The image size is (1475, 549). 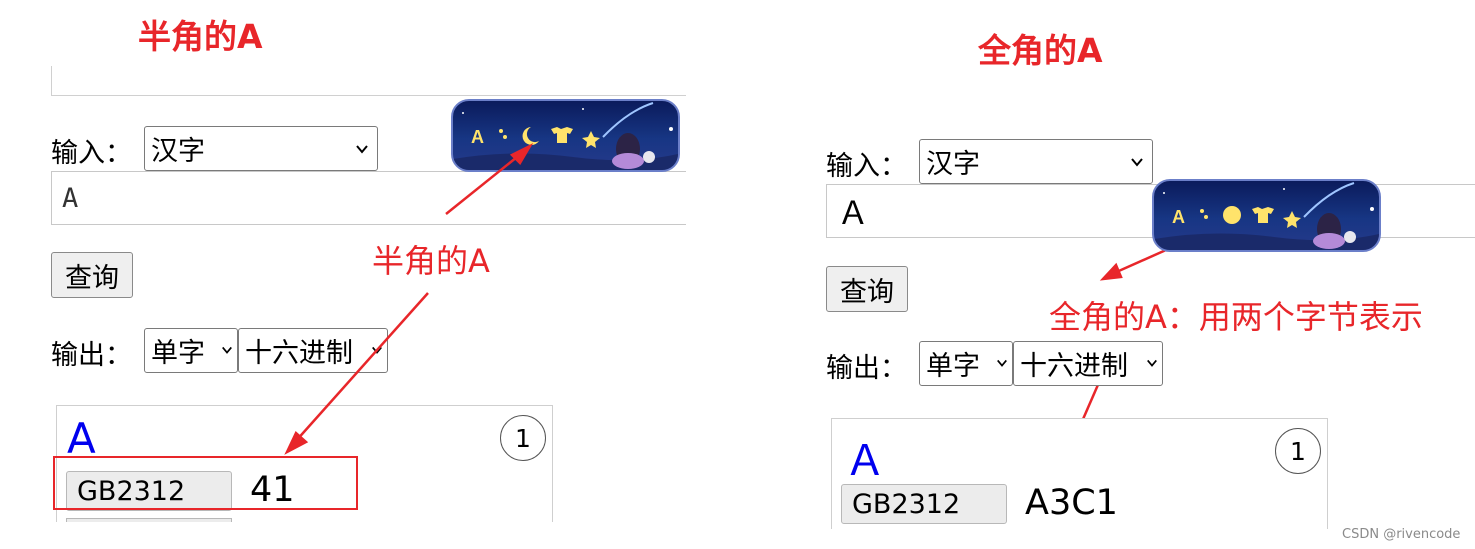 What do you see at coordinates (953, 366) in the screenshot?
I see `output-mode-select-value: 单字` at bounding box center [953, 366].